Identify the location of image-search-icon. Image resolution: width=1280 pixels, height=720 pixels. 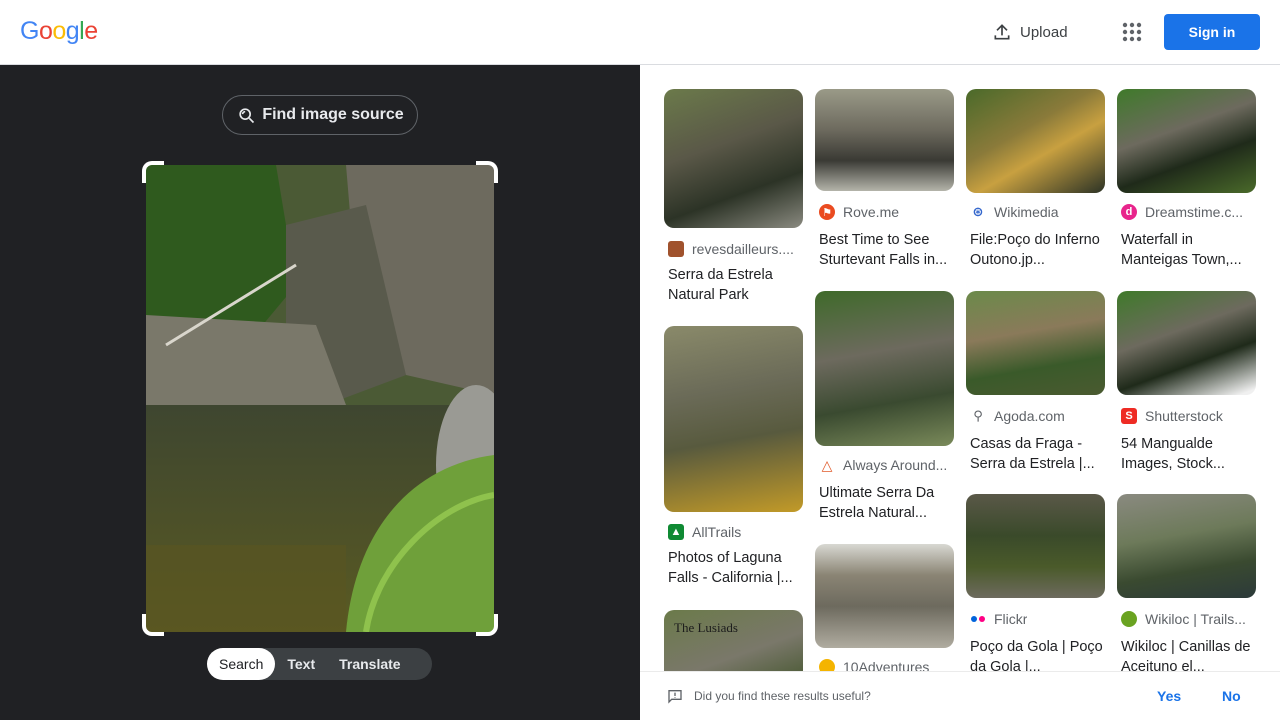
(247, 116).